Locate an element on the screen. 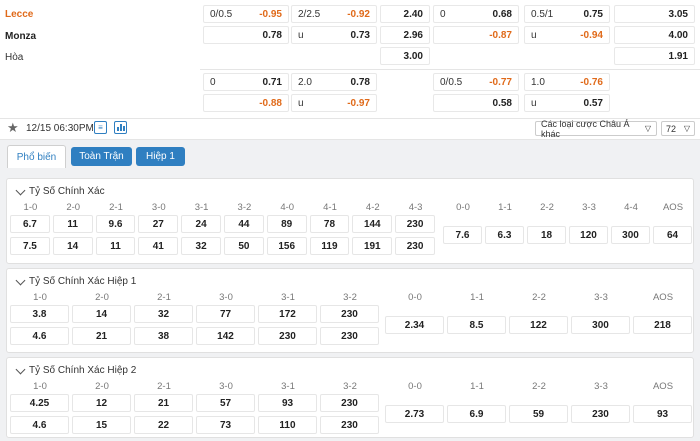 This screenshot has width=700, height=441. alt-under-h1: u 0.57 is located at coordinates (567, 103).